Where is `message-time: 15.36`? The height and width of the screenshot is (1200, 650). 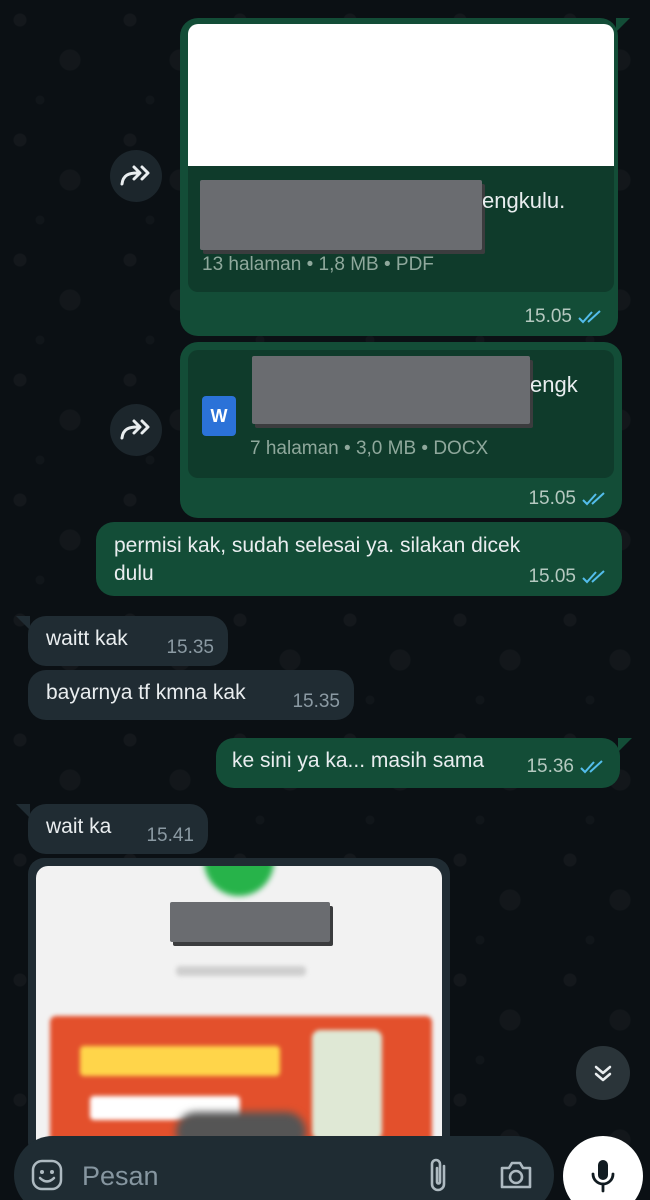 message-time: 15.36 is located at coordinates (566, 767).